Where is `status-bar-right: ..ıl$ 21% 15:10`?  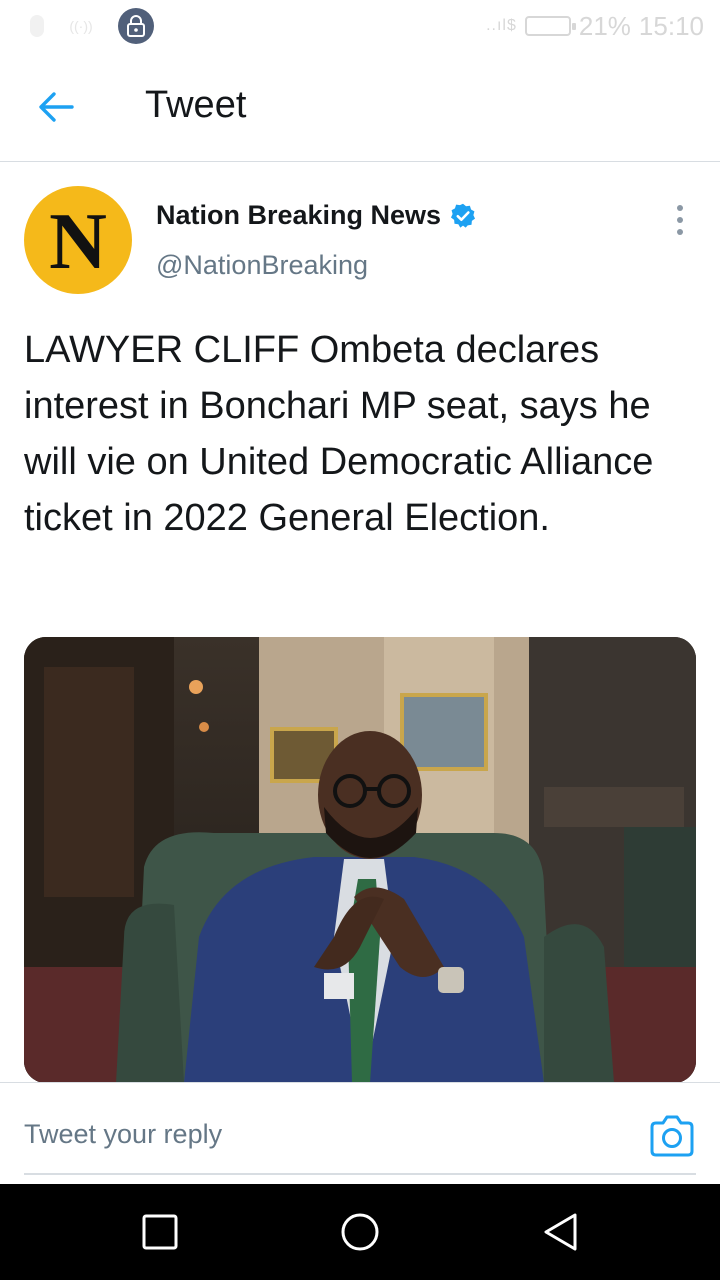 status-bar-right: ..ıl$ 21% 15:10 is located at coordinates (595, 26).